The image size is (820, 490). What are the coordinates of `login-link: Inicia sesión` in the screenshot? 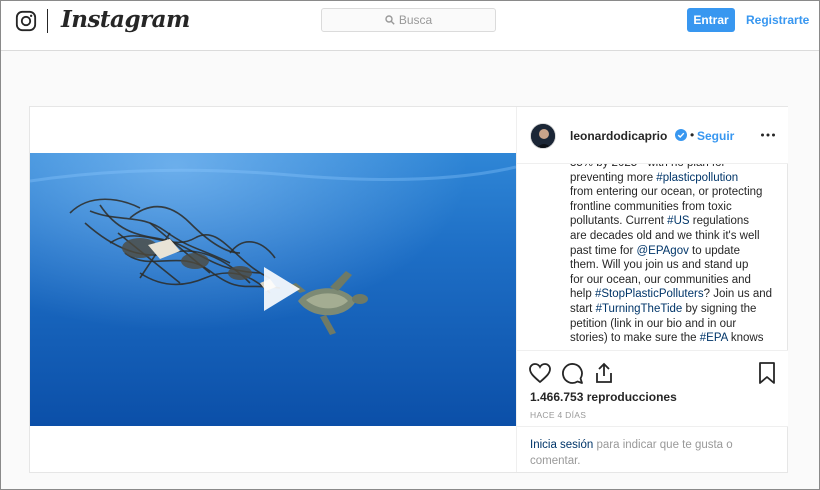 It's located at (561, 445).